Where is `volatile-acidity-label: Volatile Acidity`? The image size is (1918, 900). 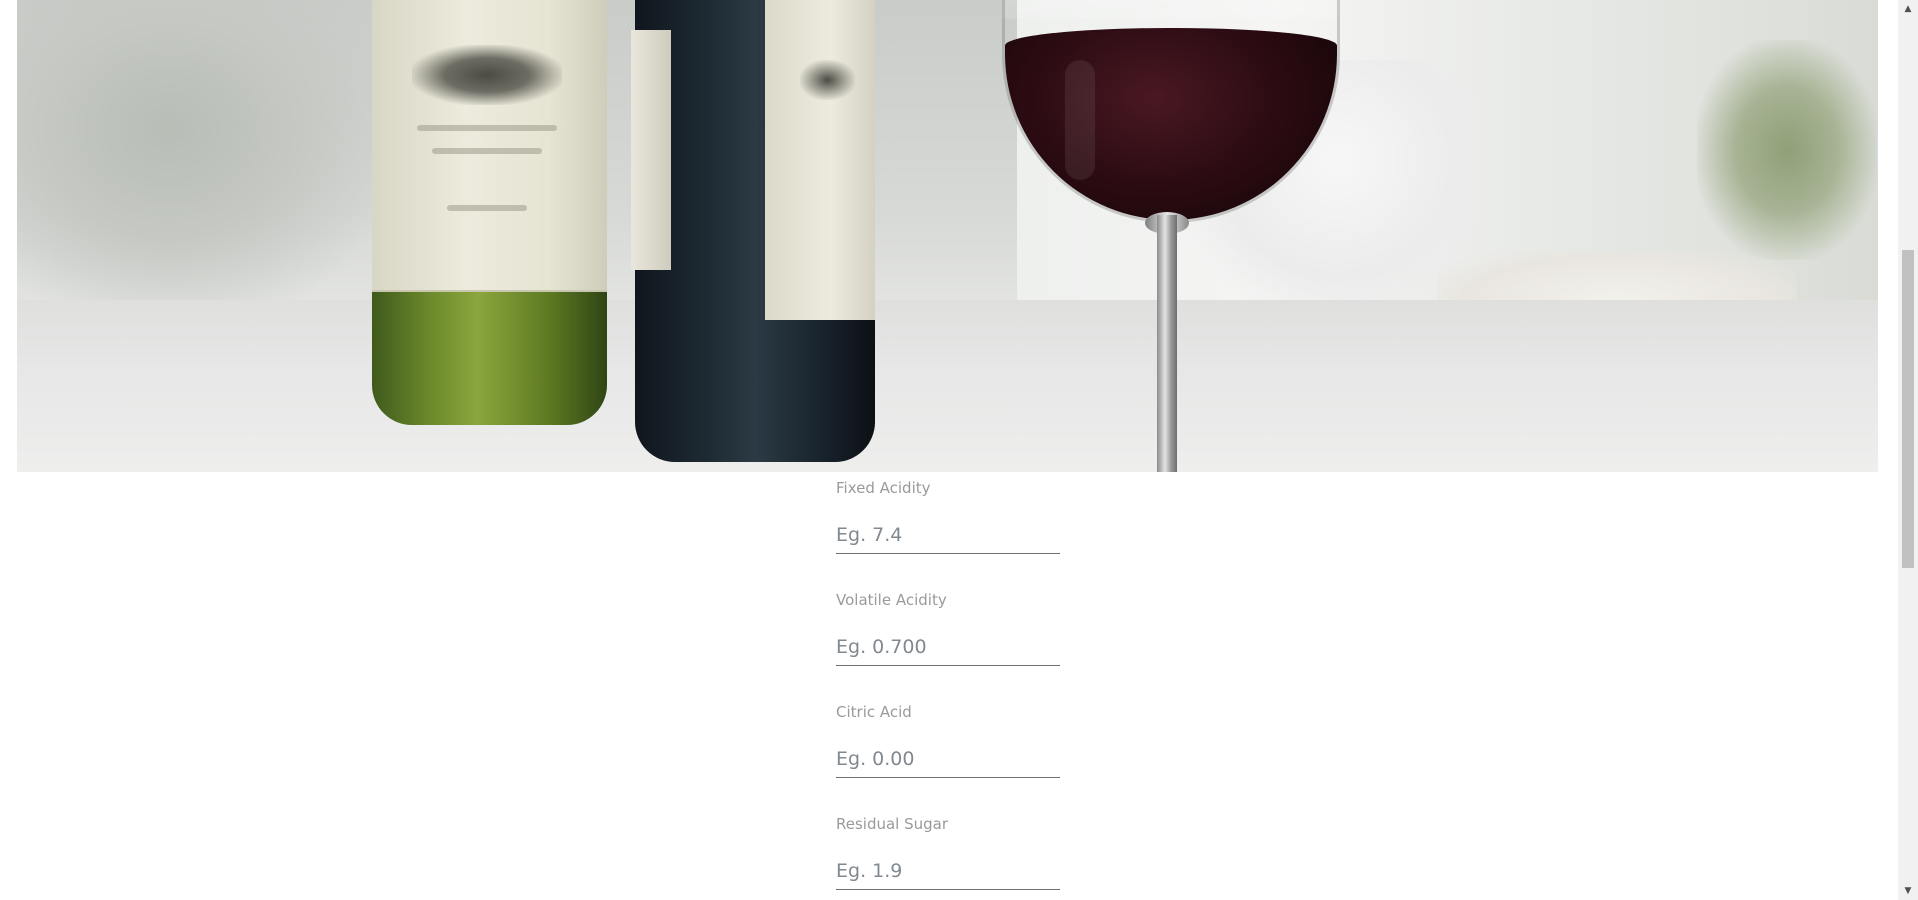 volatile-acidity-label: Volatile Acidity is located at coordinates (891, 600).